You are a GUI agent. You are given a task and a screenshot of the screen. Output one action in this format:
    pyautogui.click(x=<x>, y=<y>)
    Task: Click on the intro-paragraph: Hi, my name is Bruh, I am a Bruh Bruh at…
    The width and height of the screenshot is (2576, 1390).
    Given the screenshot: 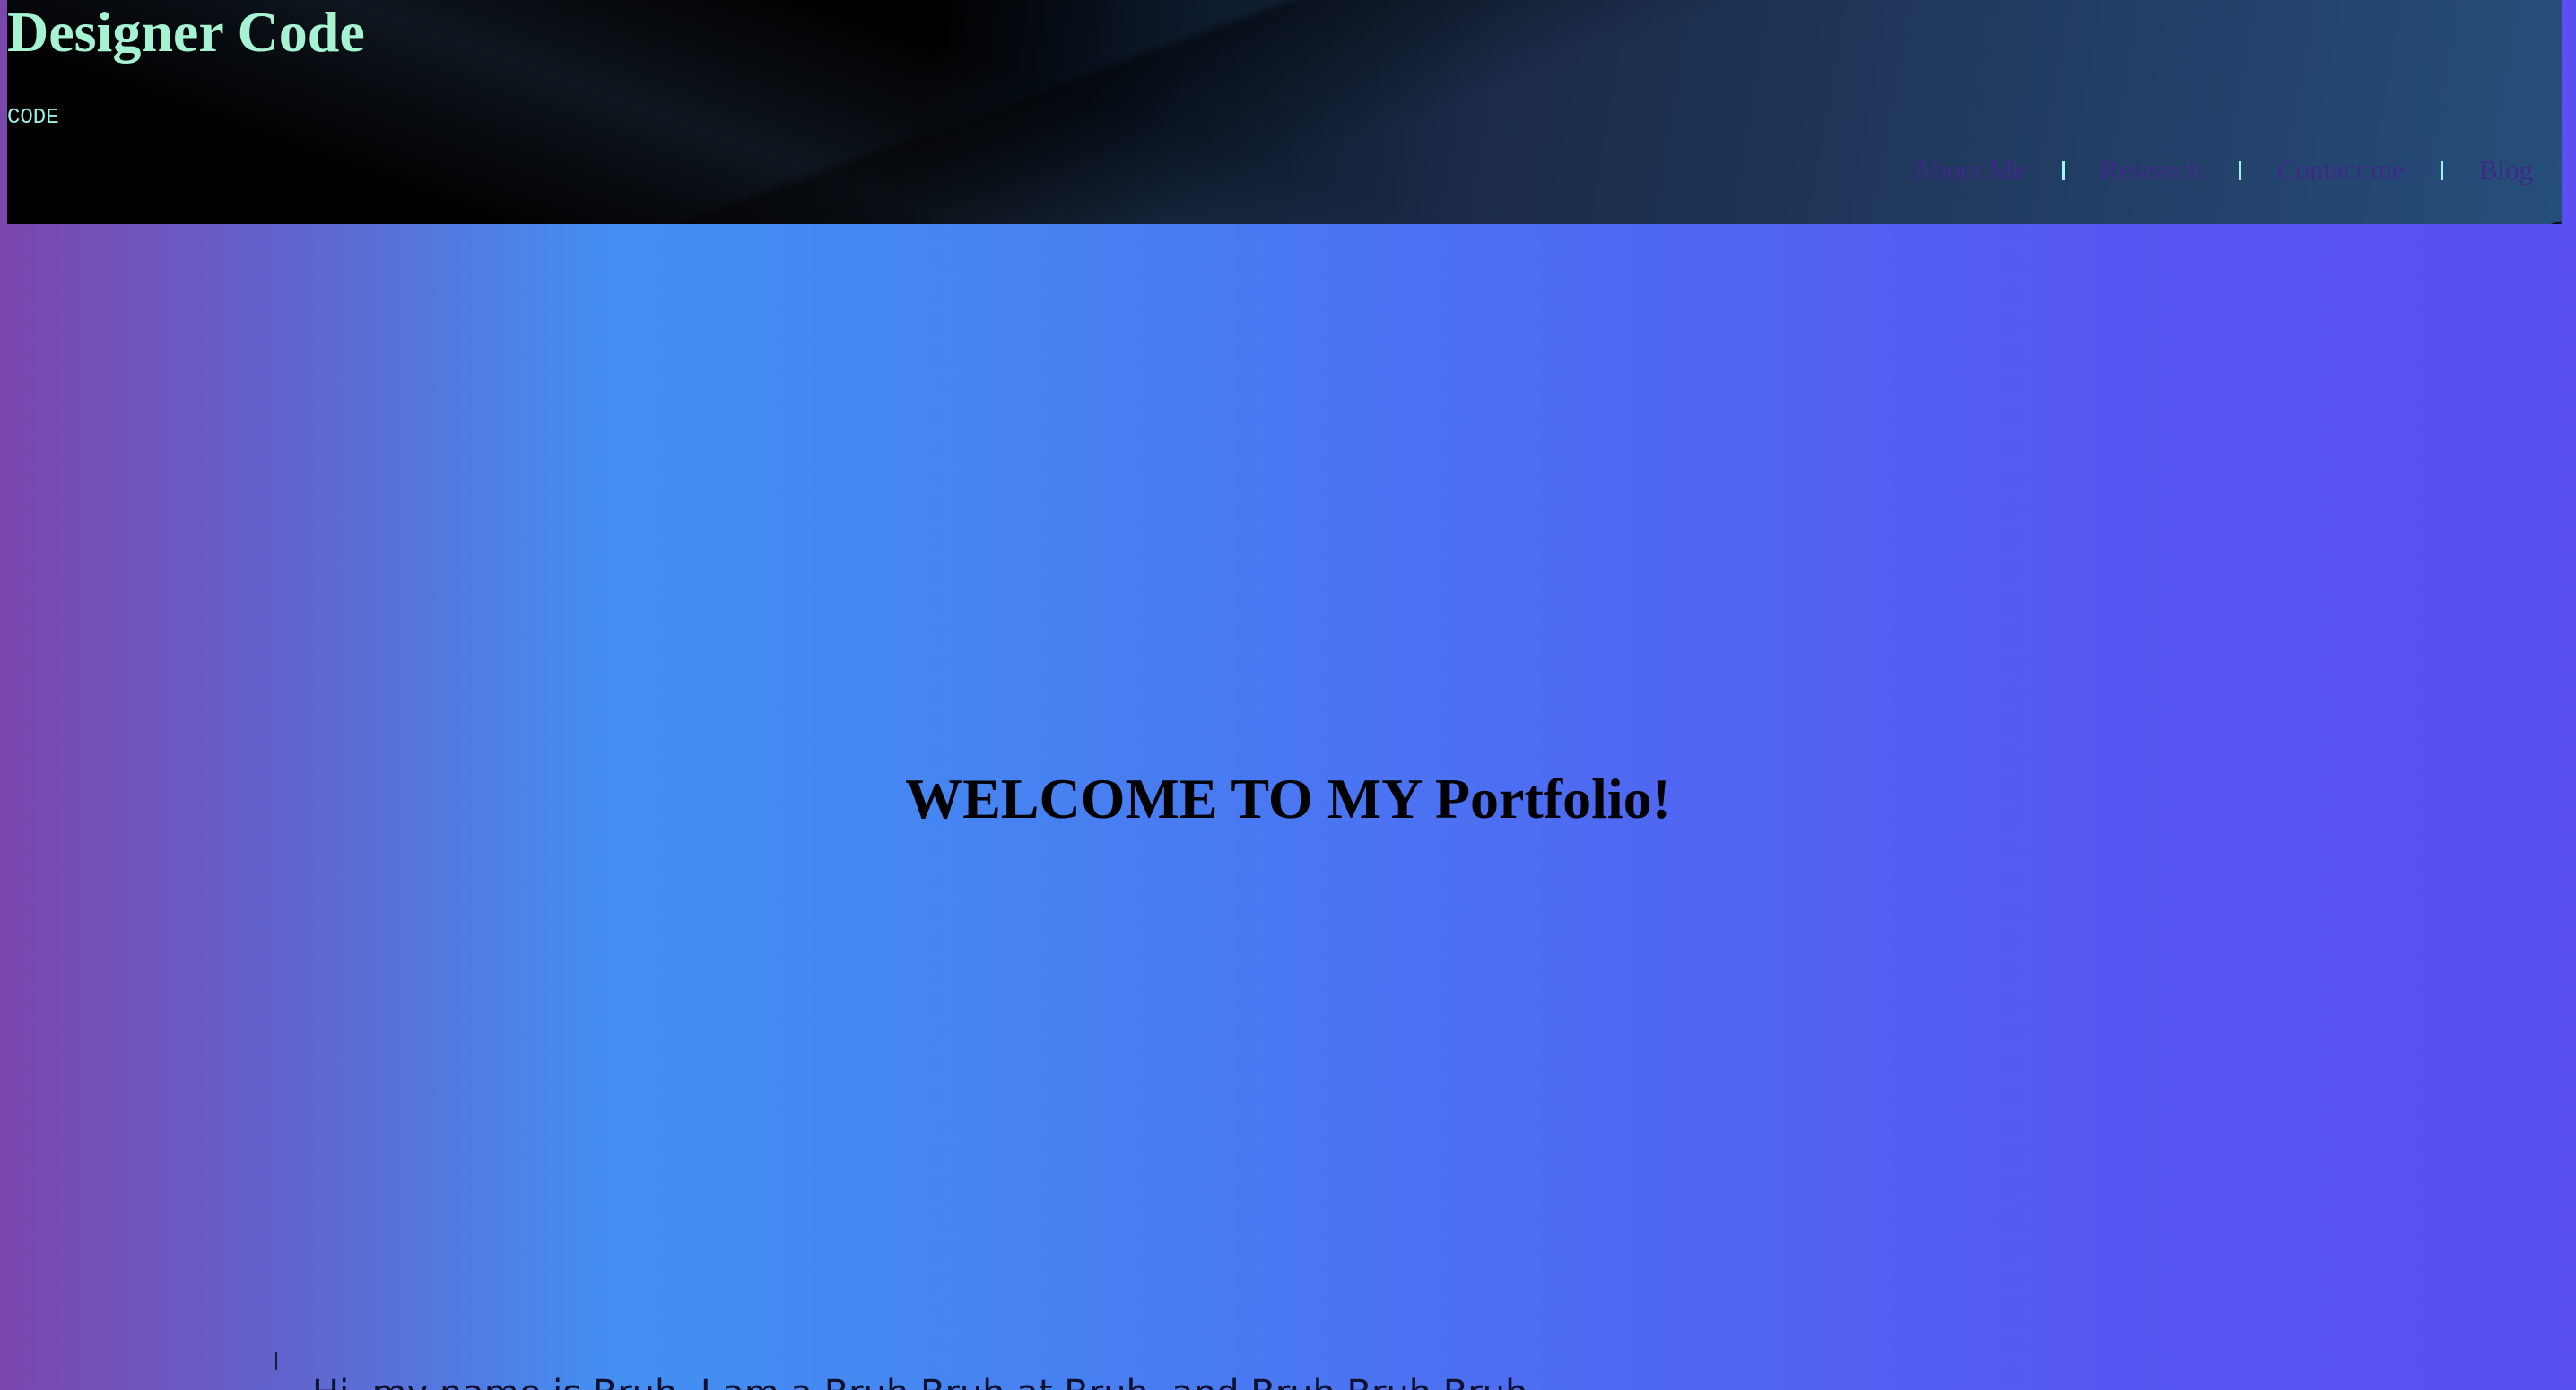 What is the action you would take?
    pyautogui.click(x=1209, y=1381)
    